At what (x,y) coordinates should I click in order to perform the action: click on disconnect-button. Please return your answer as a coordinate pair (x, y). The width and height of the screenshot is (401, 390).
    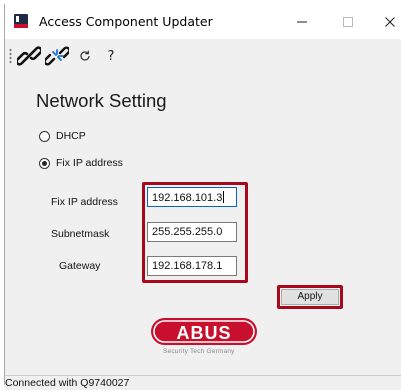
    Looking at the image, I should click on (57, 56).